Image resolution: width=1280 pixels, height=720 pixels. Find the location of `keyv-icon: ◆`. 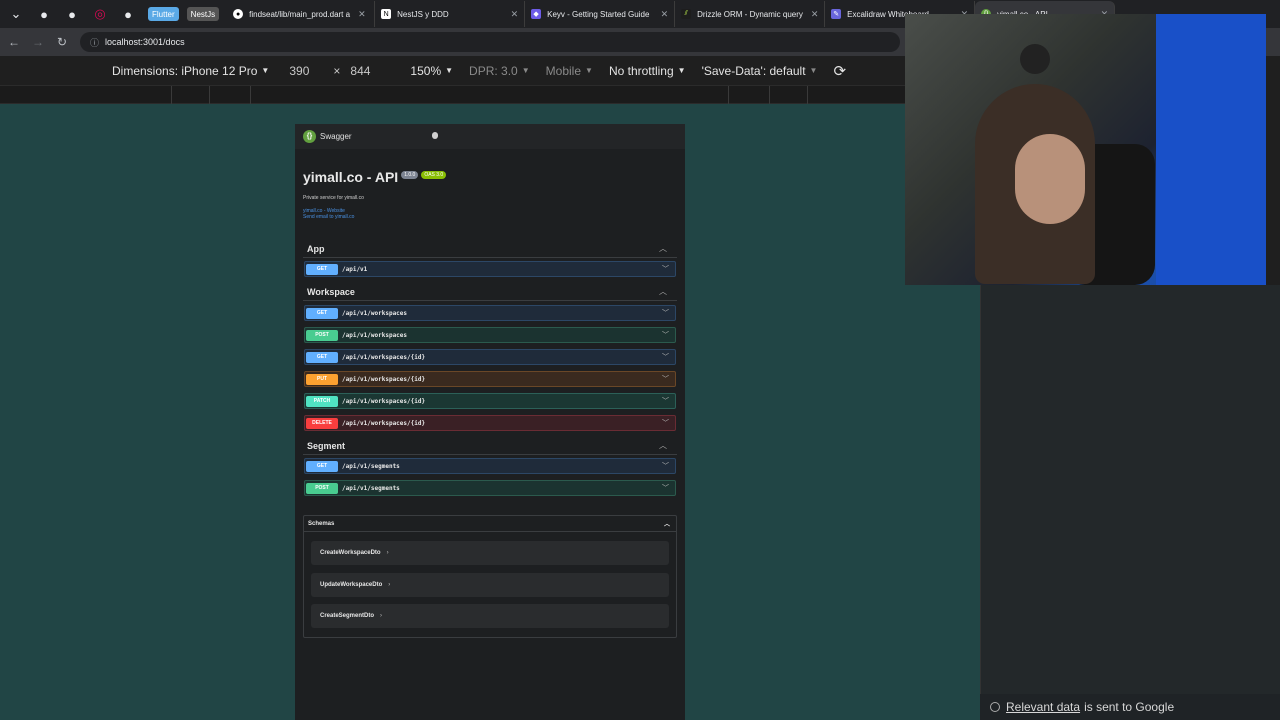

keyv-icon: ◆ is located at coordinates (536, 14).